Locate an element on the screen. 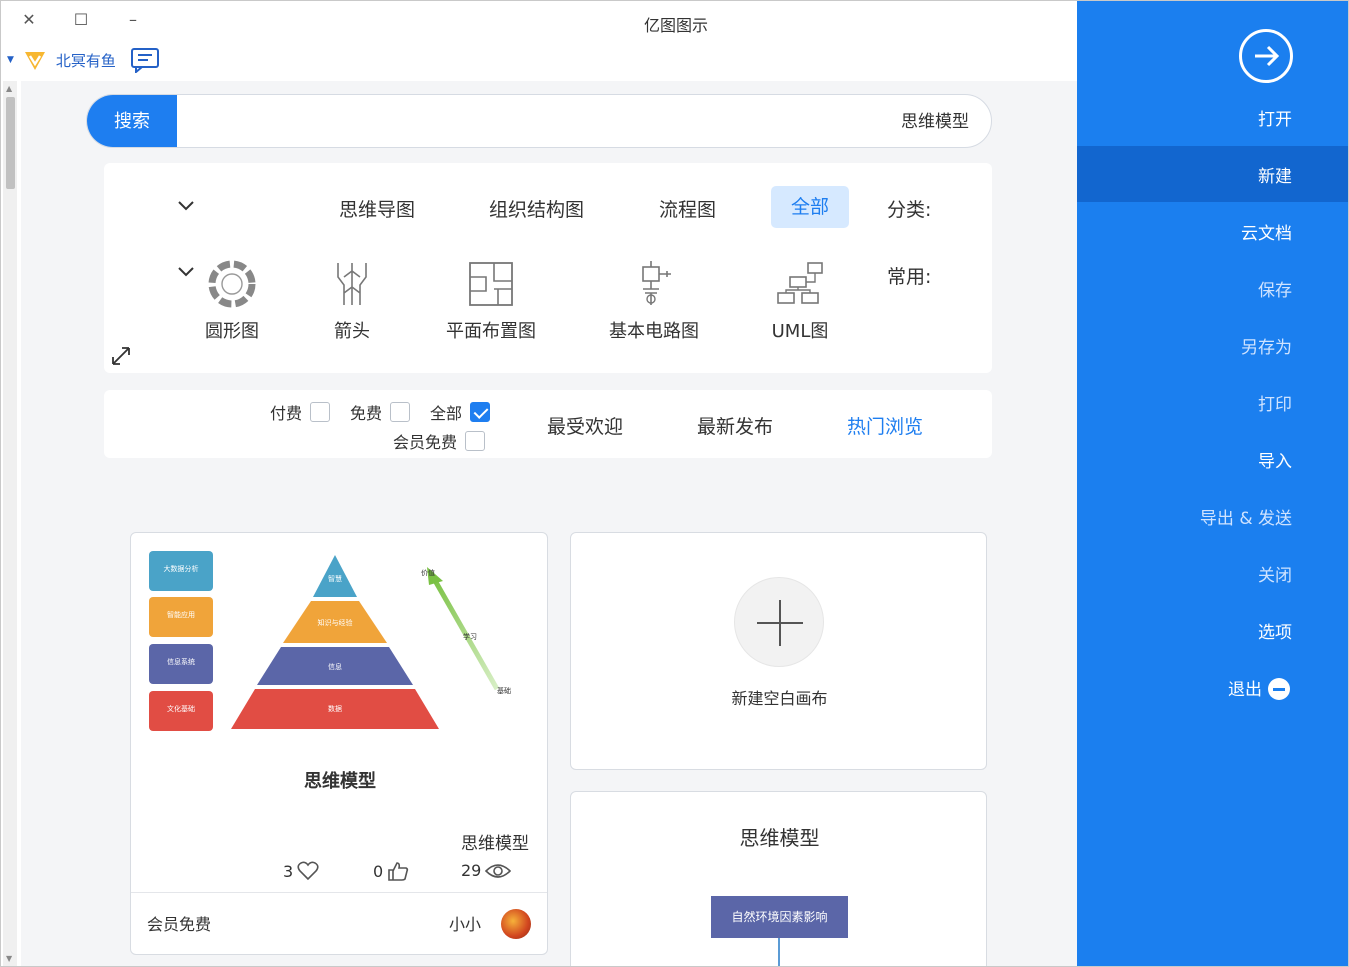  sidebar-item-label: 打开 is located at coordinates (1275, 120).